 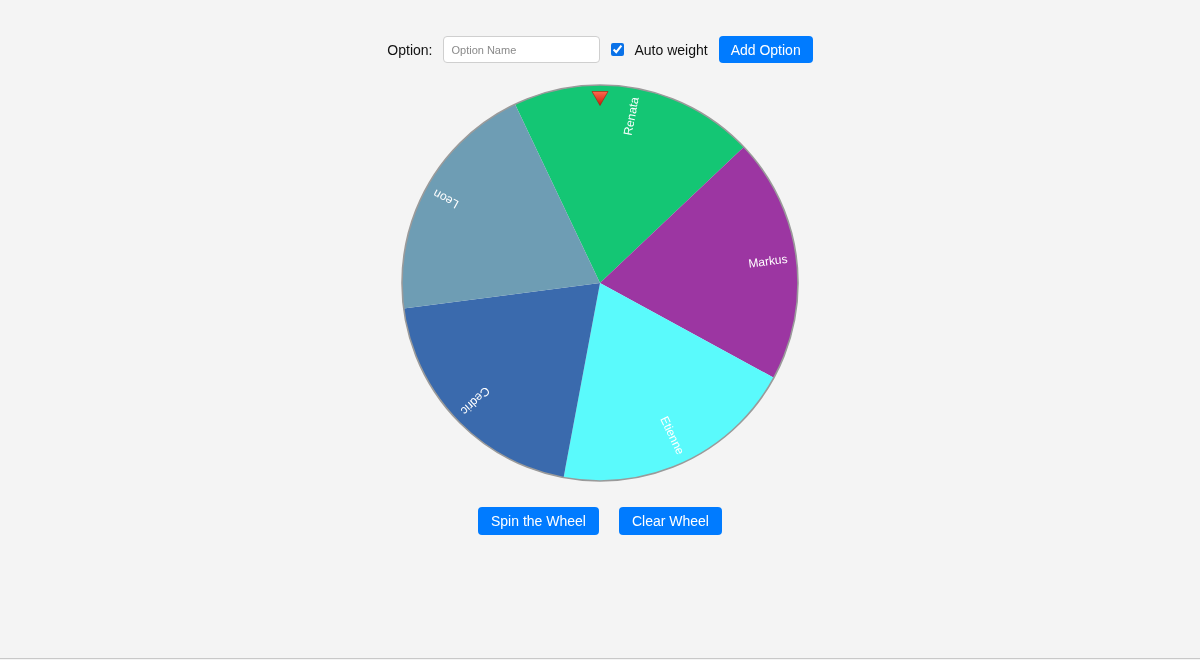 I want to click on pointer-icon, so click(x=600, y=98).